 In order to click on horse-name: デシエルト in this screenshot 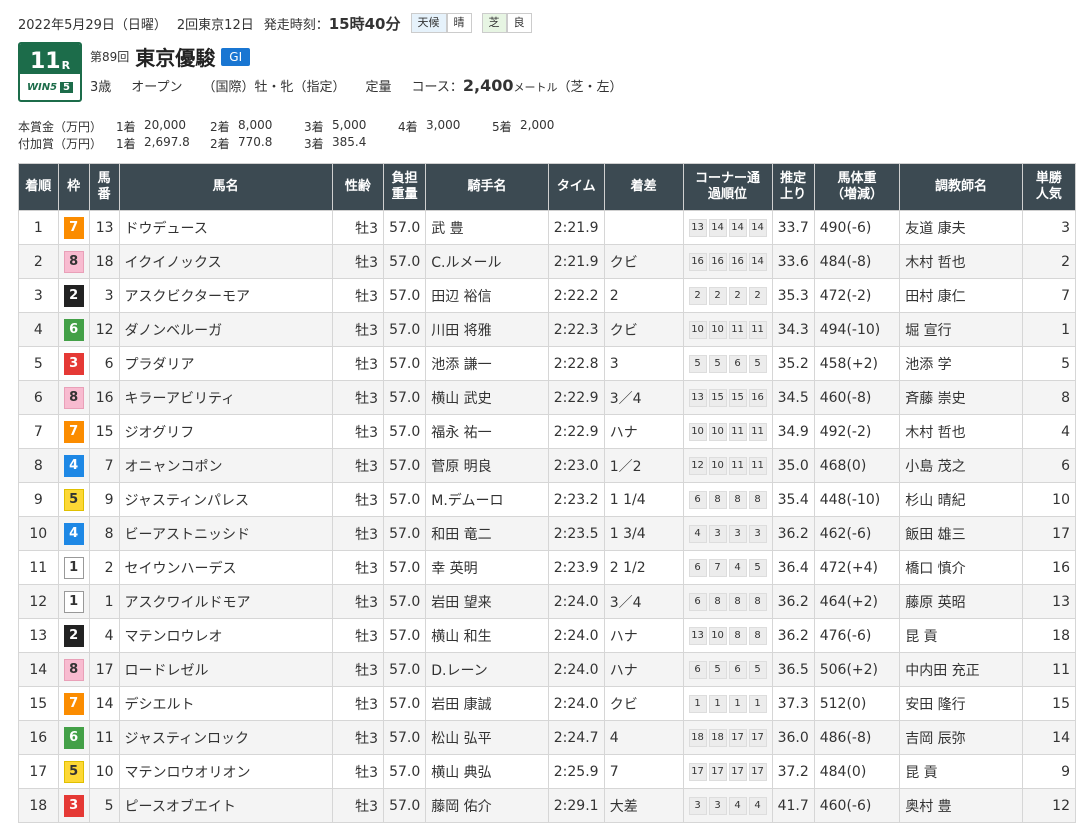, I will do `click(225, 703)`.